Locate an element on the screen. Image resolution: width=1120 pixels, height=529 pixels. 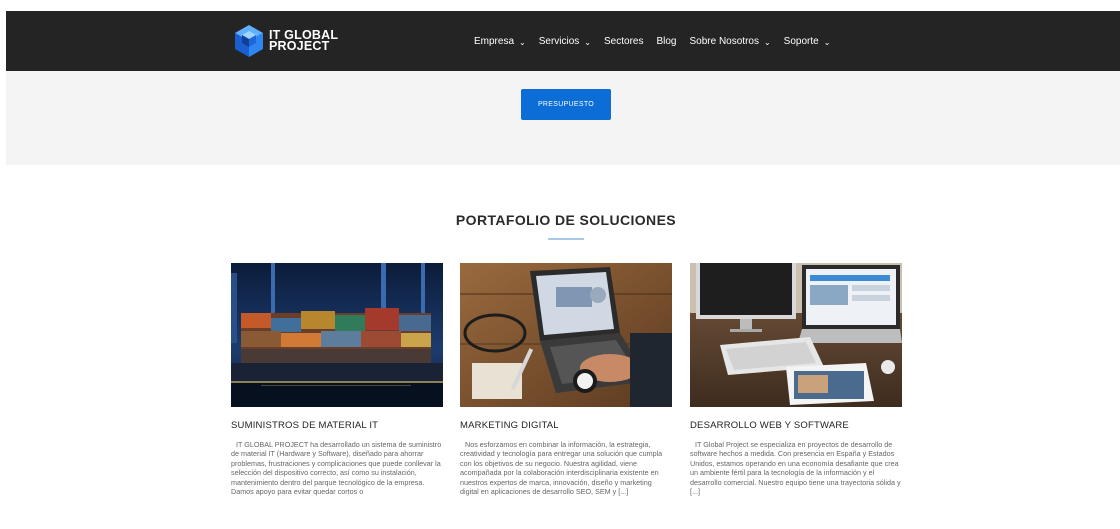
nav-item-label: Blog is located at coordinates (666, 41).